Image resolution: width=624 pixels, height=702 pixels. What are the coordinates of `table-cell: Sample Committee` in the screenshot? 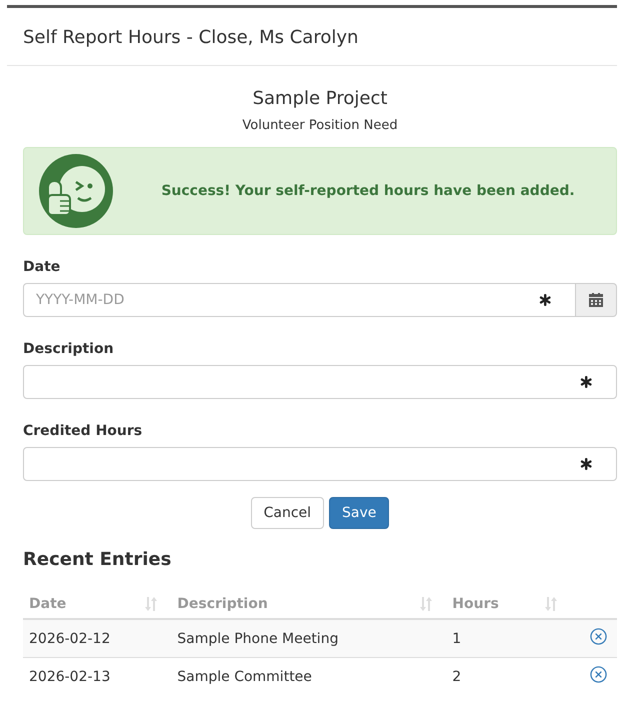 It's located at (308, 676).